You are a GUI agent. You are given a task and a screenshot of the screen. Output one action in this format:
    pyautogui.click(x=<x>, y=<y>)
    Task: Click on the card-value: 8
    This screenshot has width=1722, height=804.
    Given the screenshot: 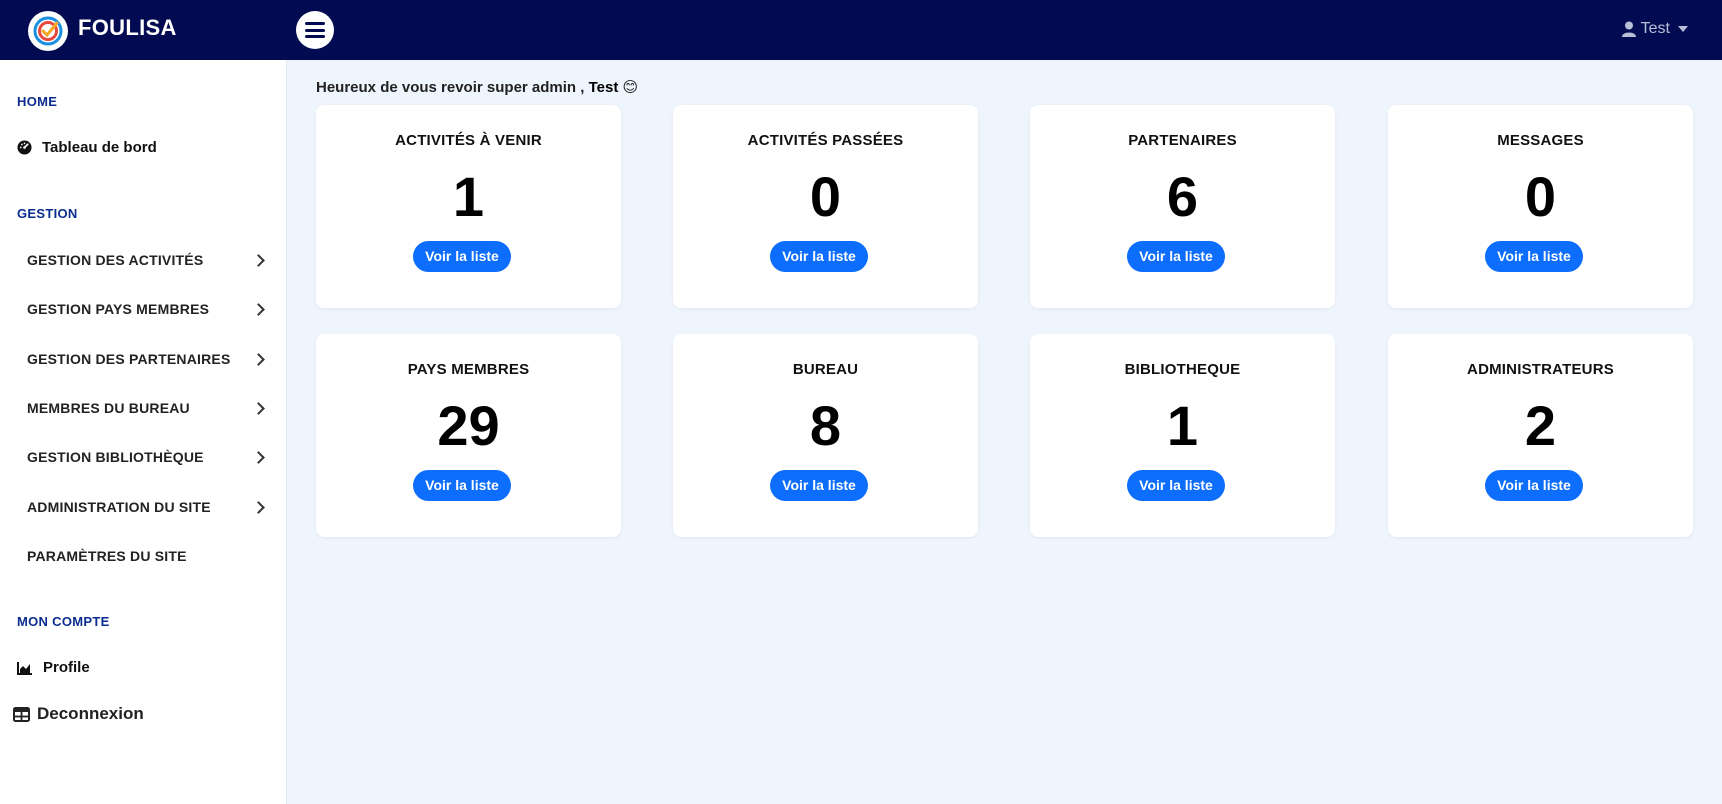 What is the action you would take?
    pyautogui.click(x=825, y=425)
    